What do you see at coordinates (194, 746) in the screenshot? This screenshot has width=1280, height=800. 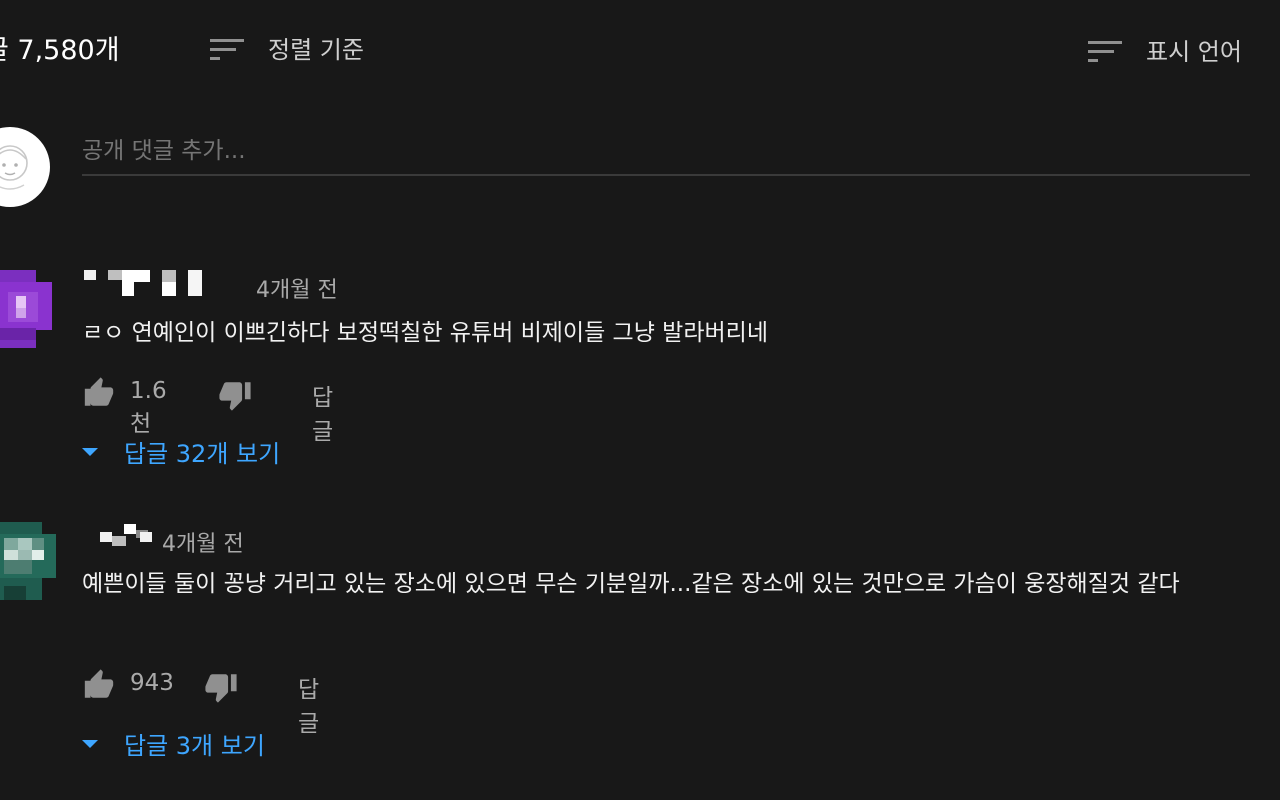 I see `view-replies-label: 답글 3개 보기` at bounding box center [194, 746].